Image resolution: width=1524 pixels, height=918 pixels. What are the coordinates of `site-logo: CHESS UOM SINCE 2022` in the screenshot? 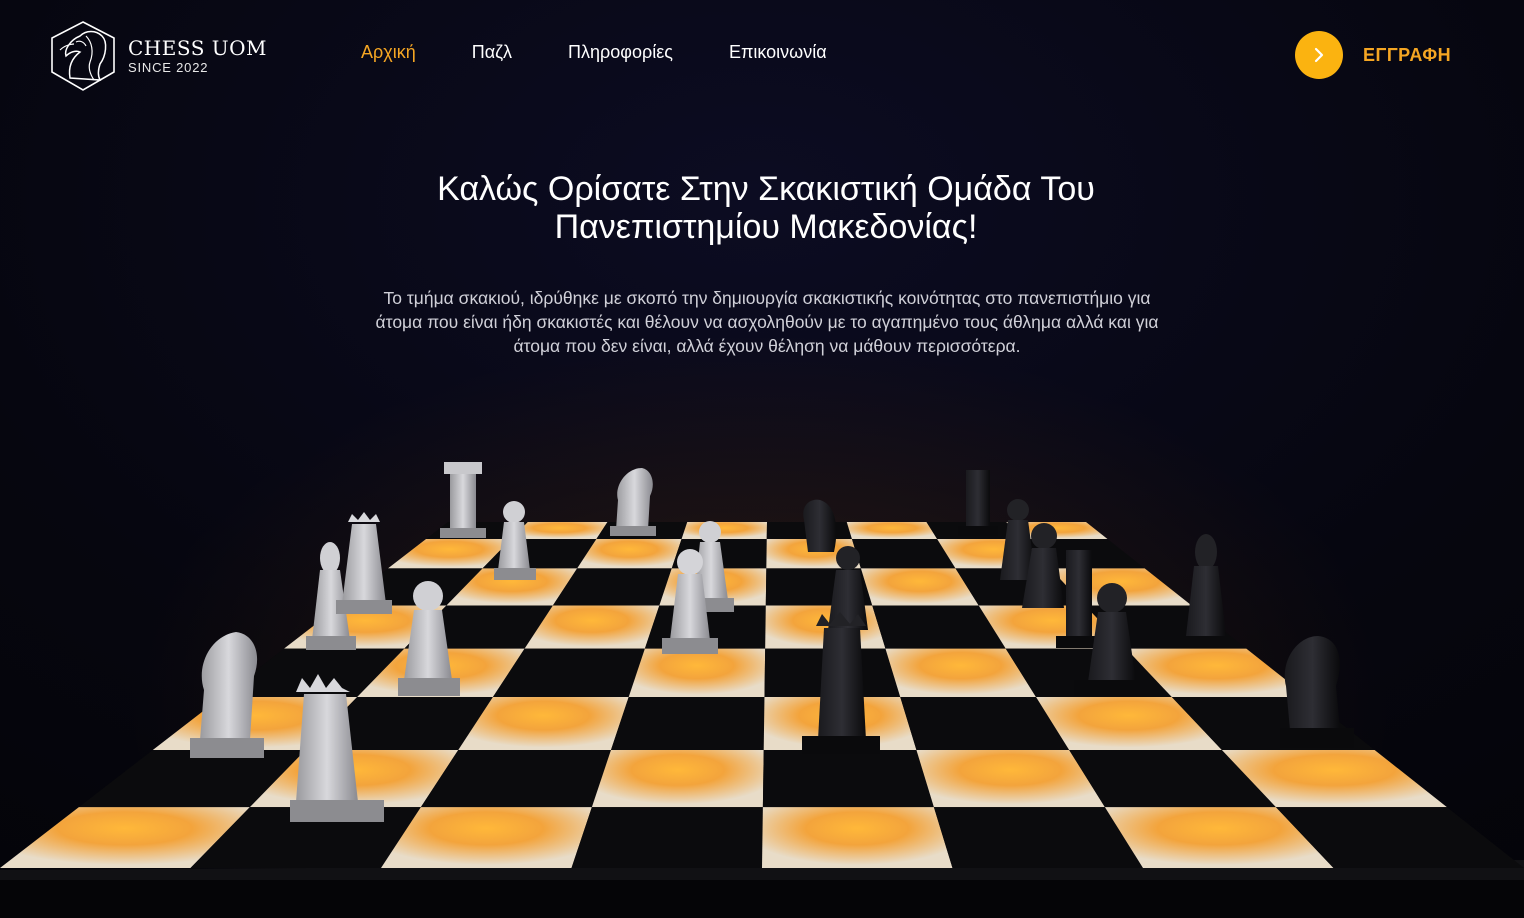 It's located at (161, 56).